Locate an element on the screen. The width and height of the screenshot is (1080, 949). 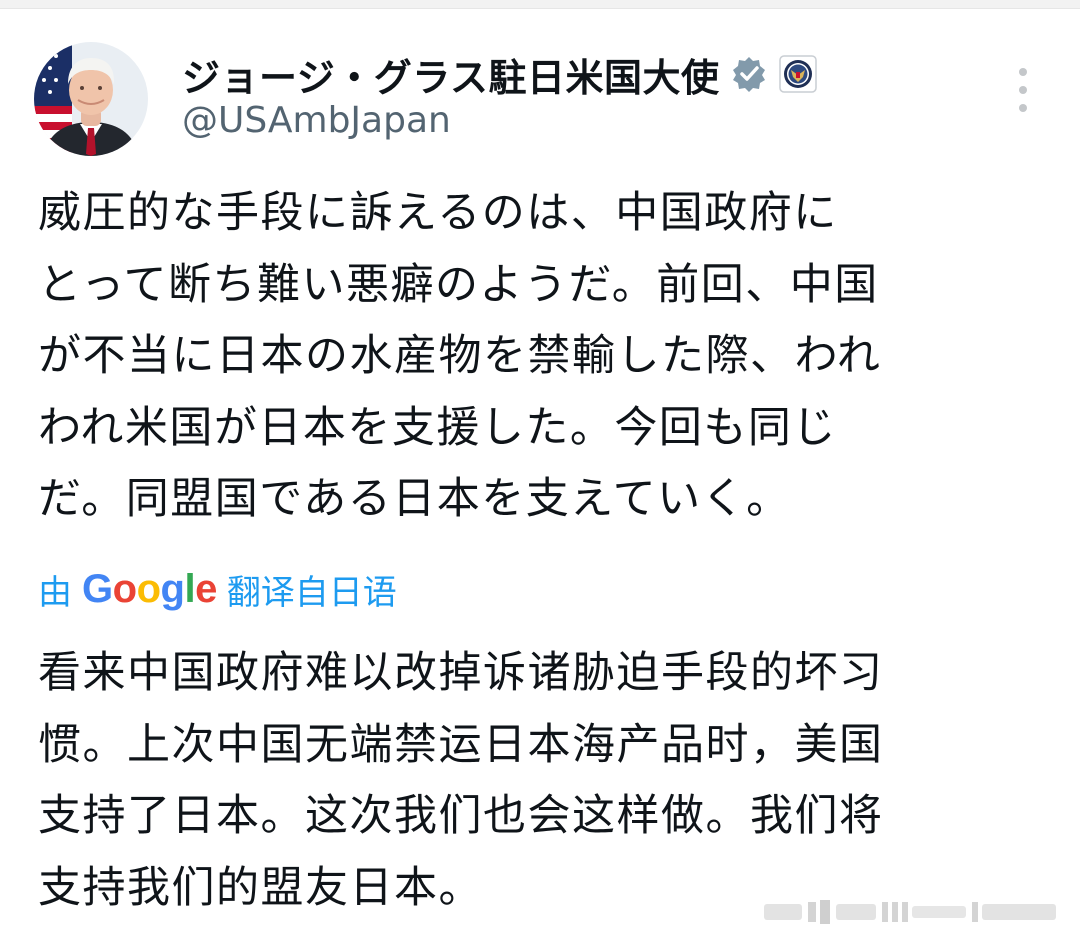
author-name-row: ジョージ・グラス駐日米国大使 is located at coordinates (500, 74).